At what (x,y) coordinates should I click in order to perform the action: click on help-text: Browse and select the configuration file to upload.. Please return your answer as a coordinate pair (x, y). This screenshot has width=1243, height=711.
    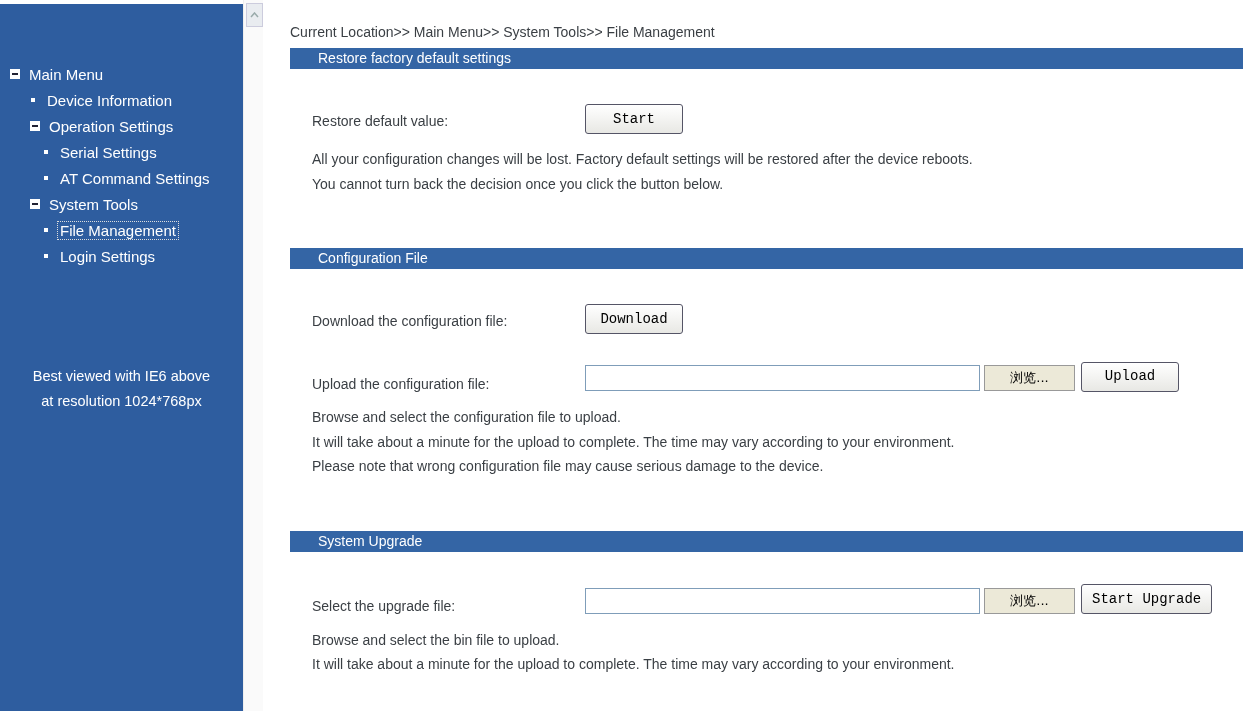
    Looking at the image, I should click on (466, 417).